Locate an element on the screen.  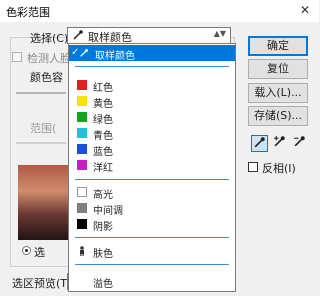
dropdown-item-shadows: 阴影 is located at coordinates (152, 224).